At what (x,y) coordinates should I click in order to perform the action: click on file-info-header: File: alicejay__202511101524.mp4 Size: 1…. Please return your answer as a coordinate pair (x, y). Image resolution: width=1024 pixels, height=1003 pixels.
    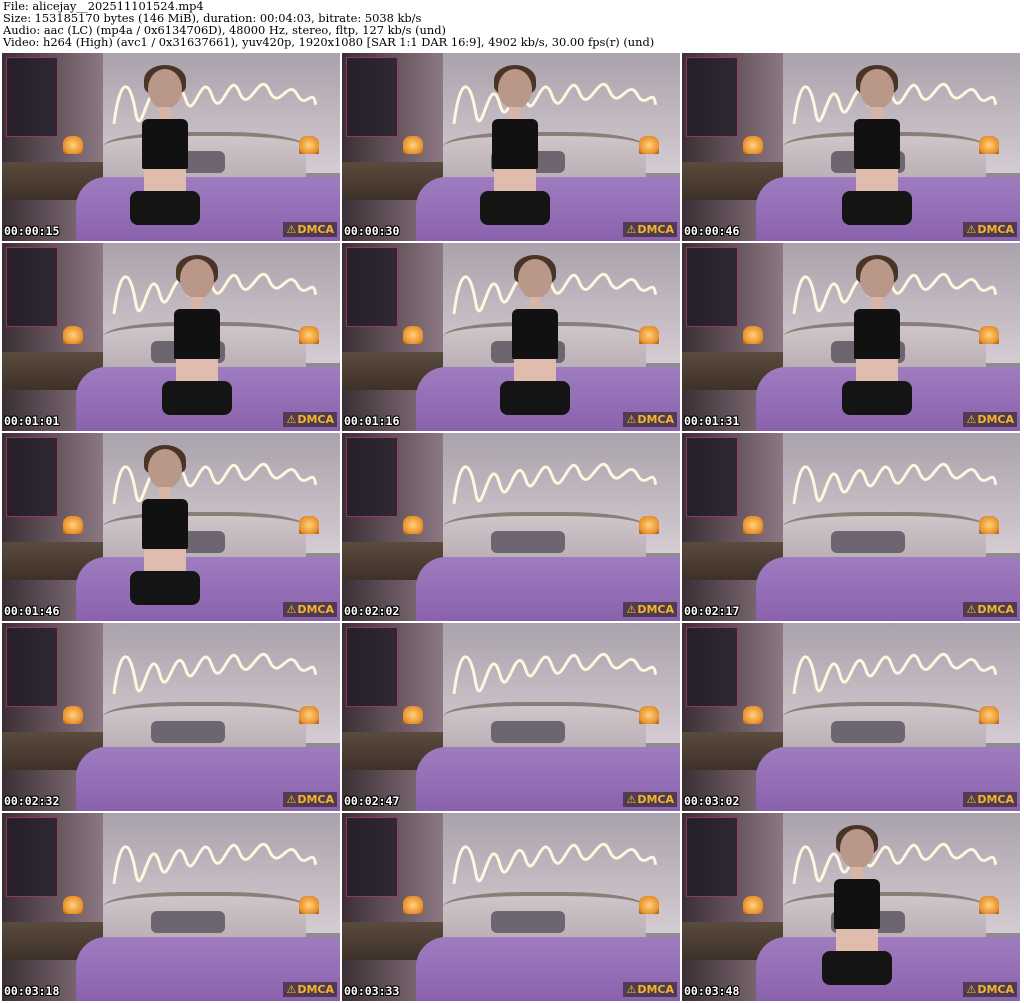
    Looking at the image, I should click on (512, 26).